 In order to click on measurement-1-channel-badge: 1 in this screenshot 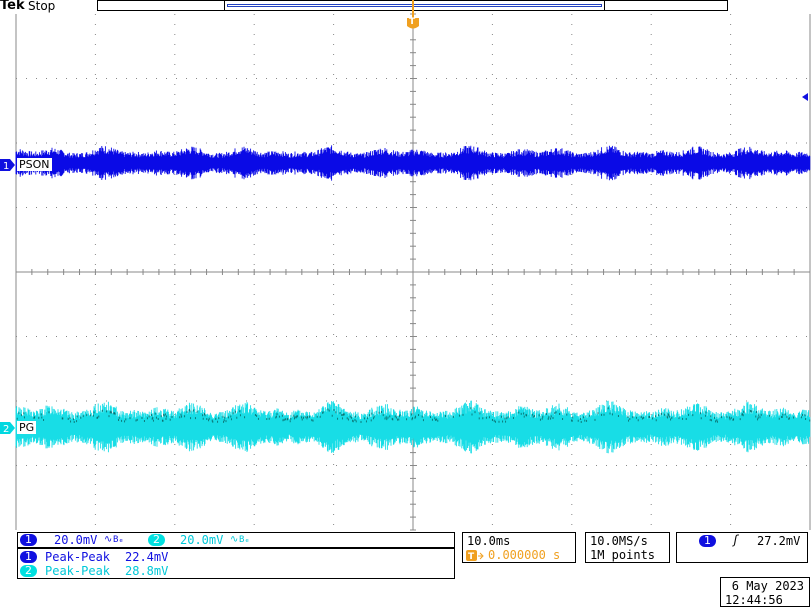, I will do `click(28, 557)`.